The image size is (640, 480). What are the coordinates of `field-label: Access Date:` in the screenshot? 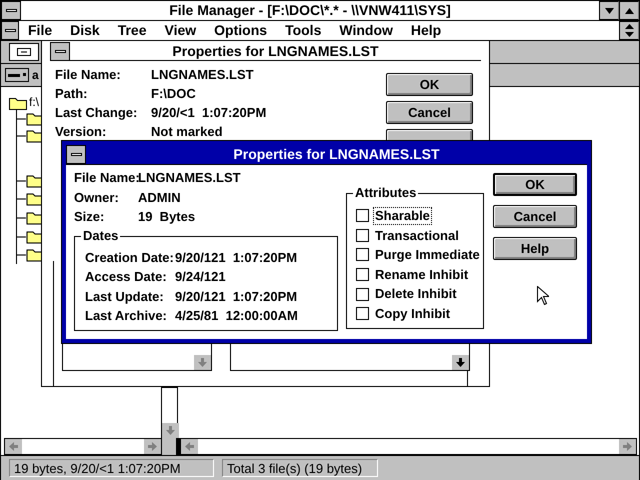 It's located at (126, 277).